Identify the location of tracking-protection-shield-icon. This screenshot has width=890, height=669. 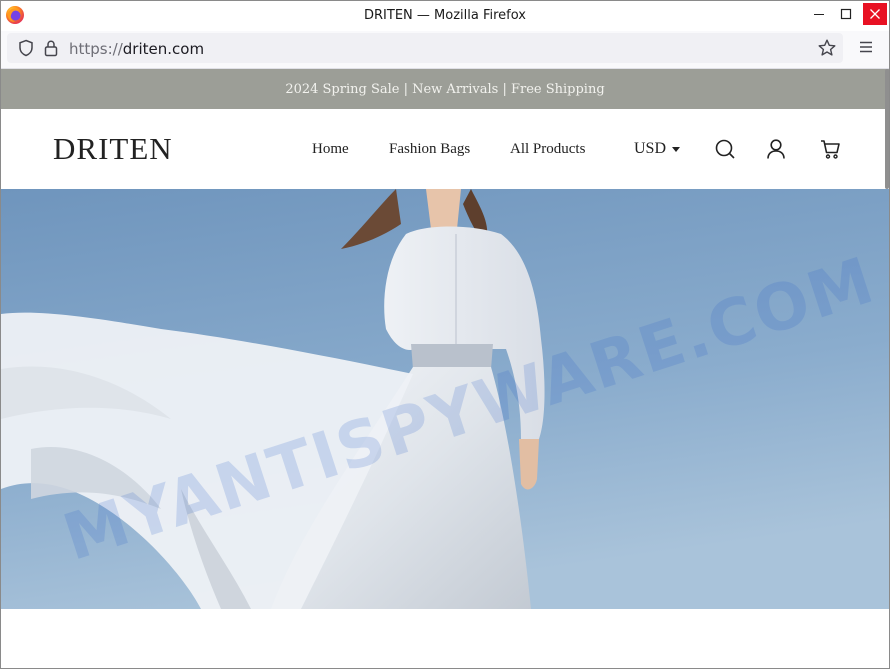
(26, 48).